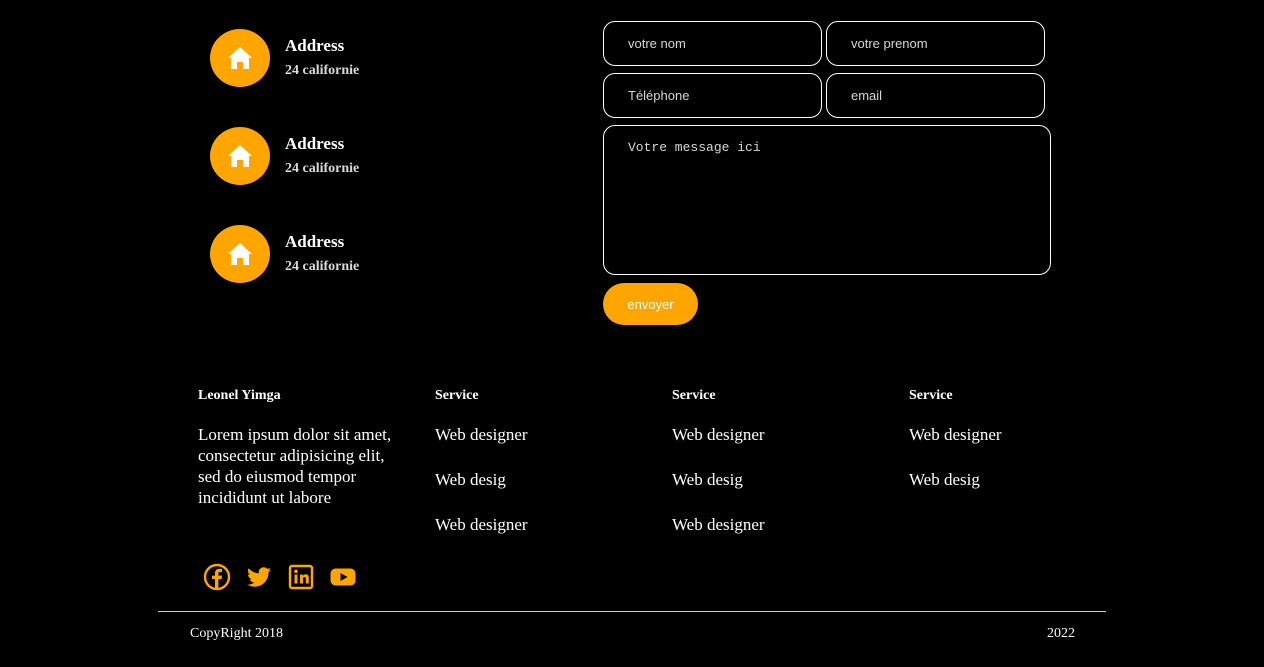 This screenshot has width=1264, height=667. Describe the element at coordinates (712, 95) in the screenshot. I see `telephone-input` at that location.